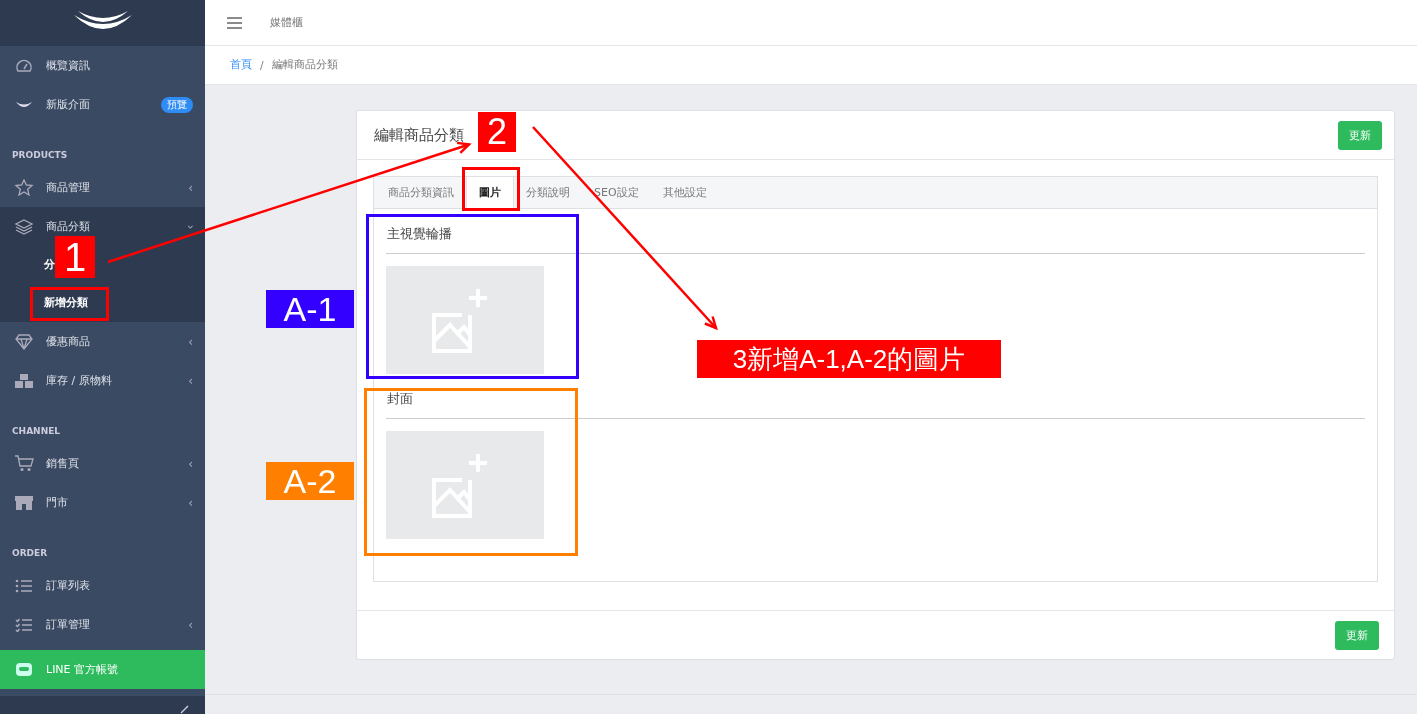  Describe the element at coordinates (40, 155) in the screenshot. I see `section-heading: PRODUCTS` at that location.